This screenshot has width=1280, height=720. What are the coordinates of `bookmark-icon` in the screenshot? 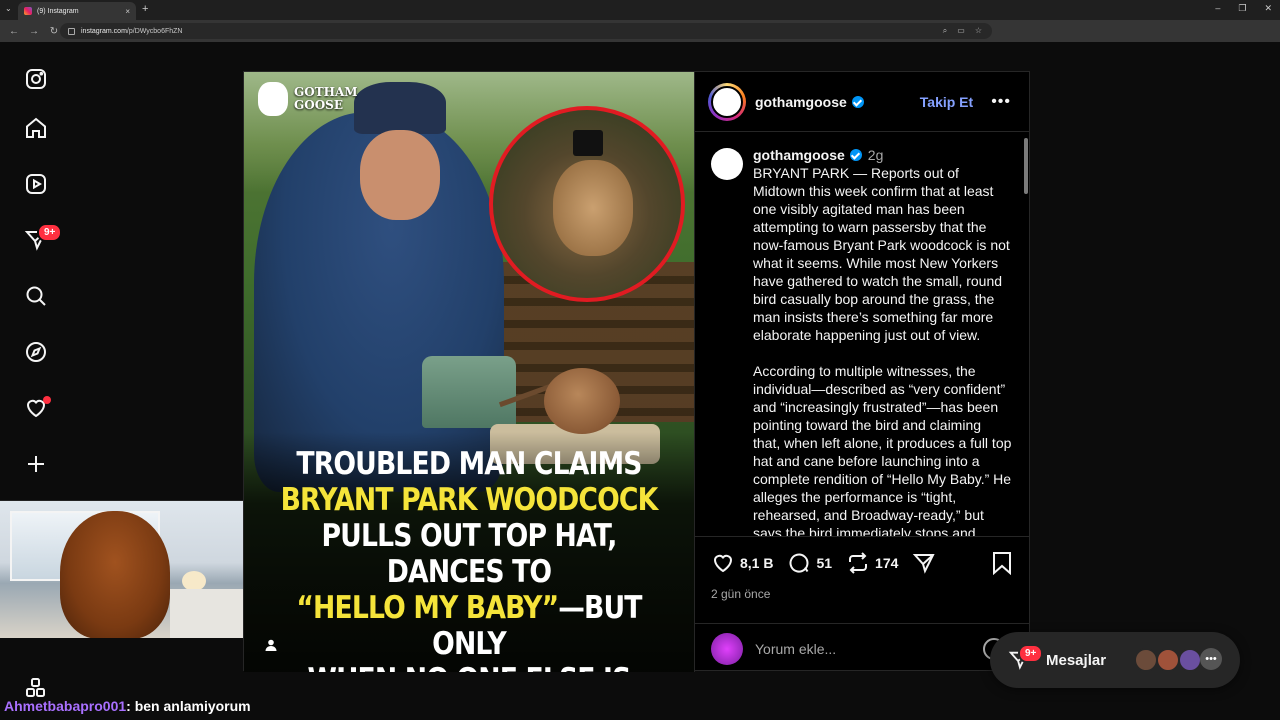 It's located at (1002, 563).